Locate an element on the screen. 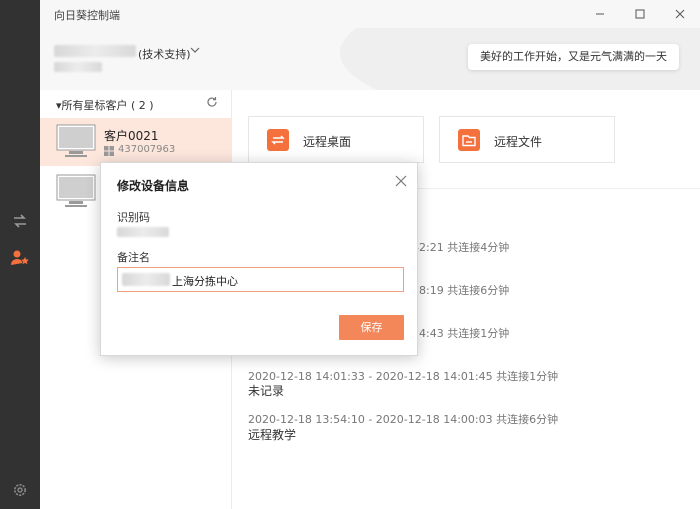 Image resolution: width=700 pixels, height=509 pixels. greeting-bubble: 美好的工作开始，又是元气满满的一天 is located at coordinates (573, 57).